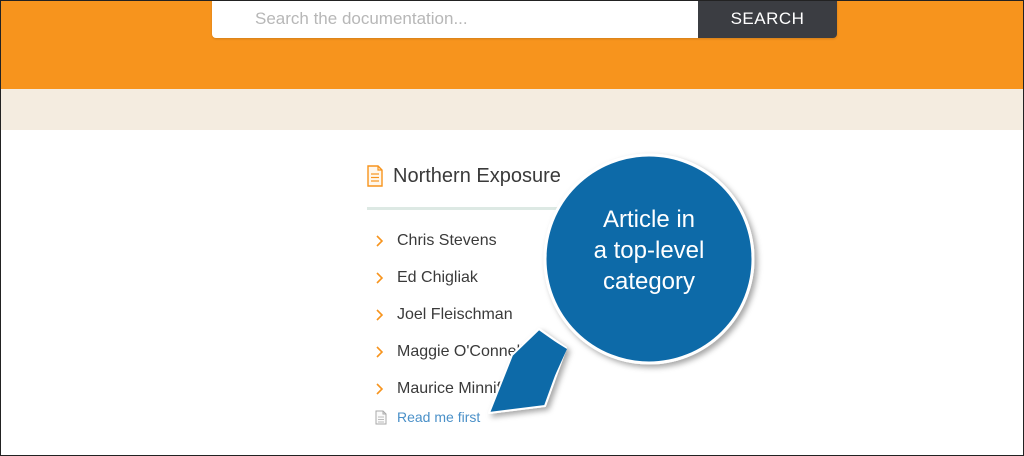  Describe the element at coordinates (381, 417) in the screenshot. I see `file-icon` at that location.